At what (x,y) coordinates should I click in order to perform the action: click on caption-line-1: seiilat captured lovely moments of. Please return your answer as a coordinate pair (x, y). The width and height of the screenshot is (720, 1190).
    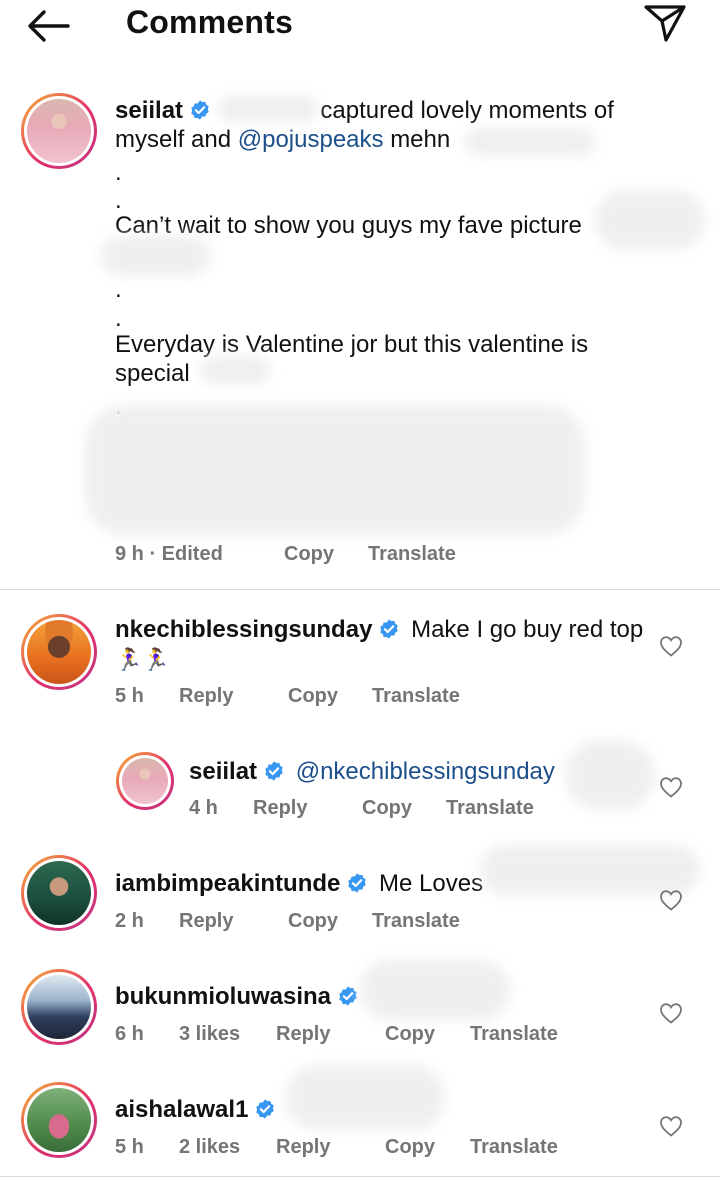
    Looking at the image, I should click on (405, 110).